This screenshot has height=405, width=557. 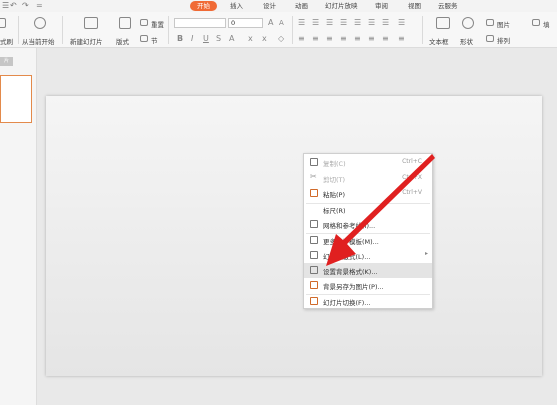 I want to click on format-painter-label: 式刷, so click(x=6, y=41).